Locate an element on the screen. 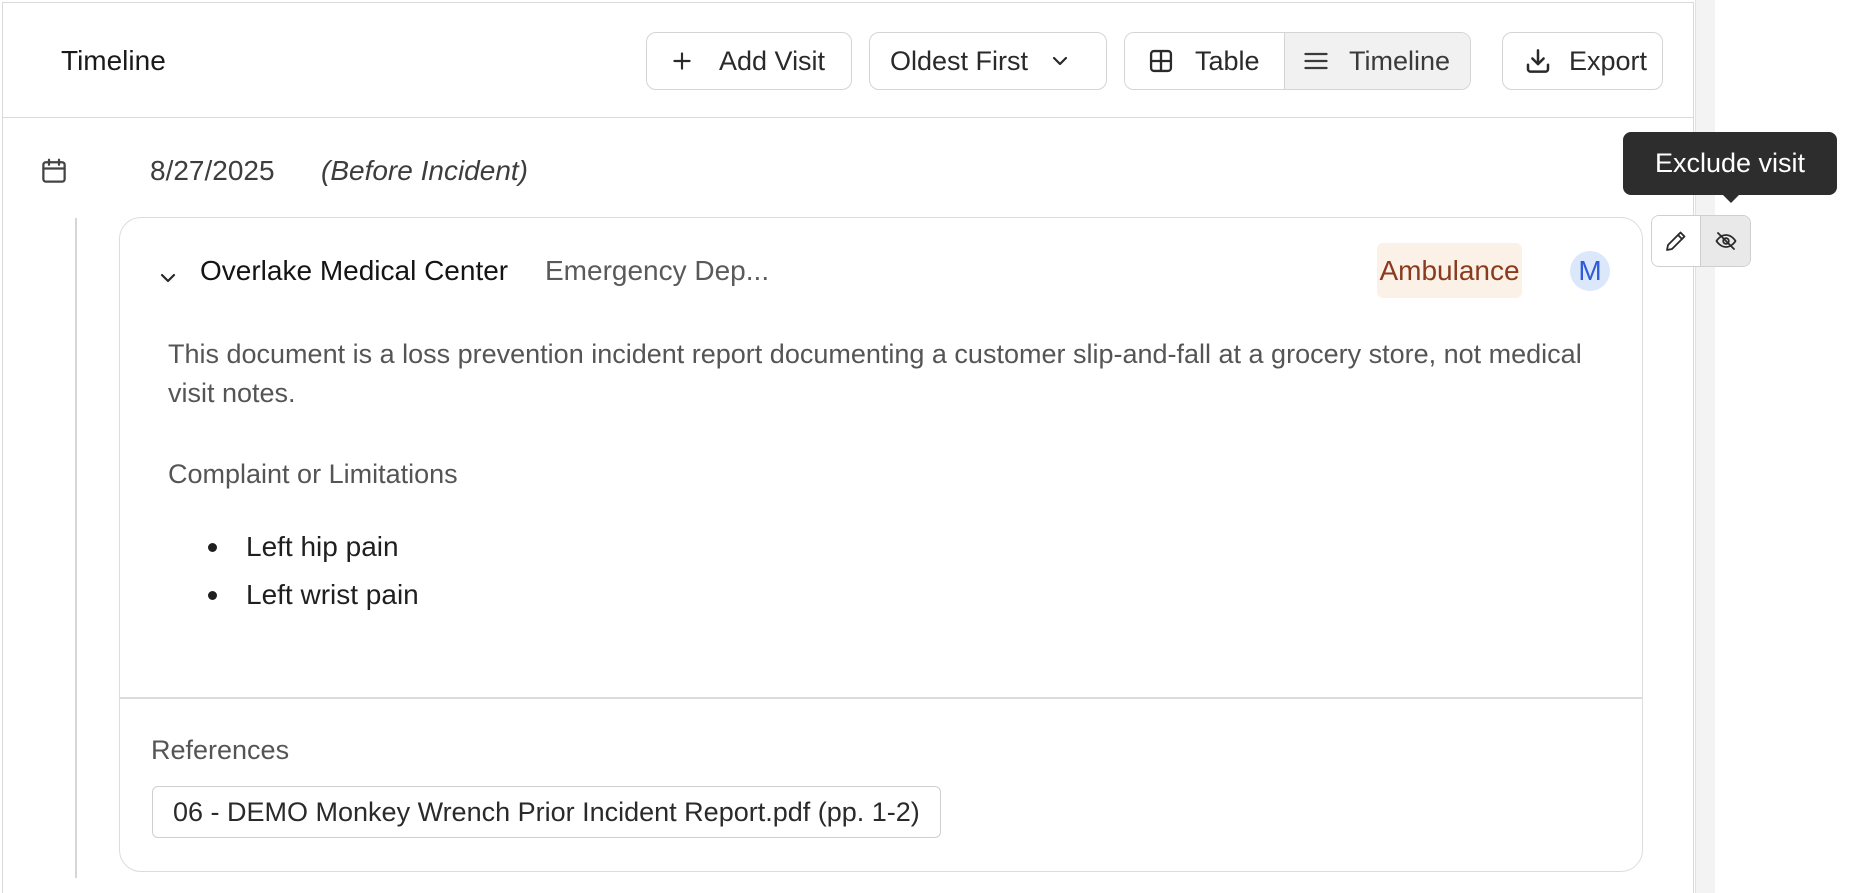 The image size is (1858, 893). timeline-connector is located at coordinates (76, 548).